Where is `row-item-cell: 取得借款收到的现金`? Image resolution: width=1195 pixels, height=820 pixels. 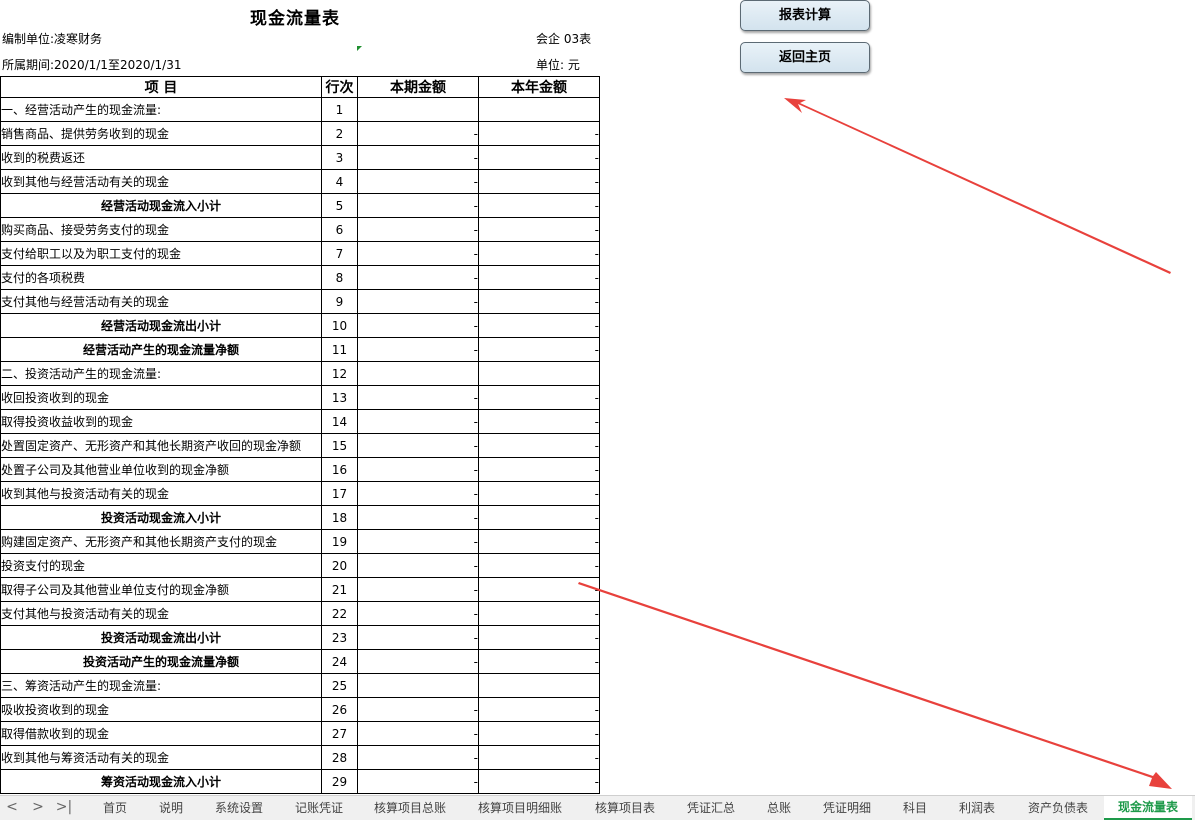 row-item-cell: 取得借款收到的现金 is located at coordinates (161, 733).